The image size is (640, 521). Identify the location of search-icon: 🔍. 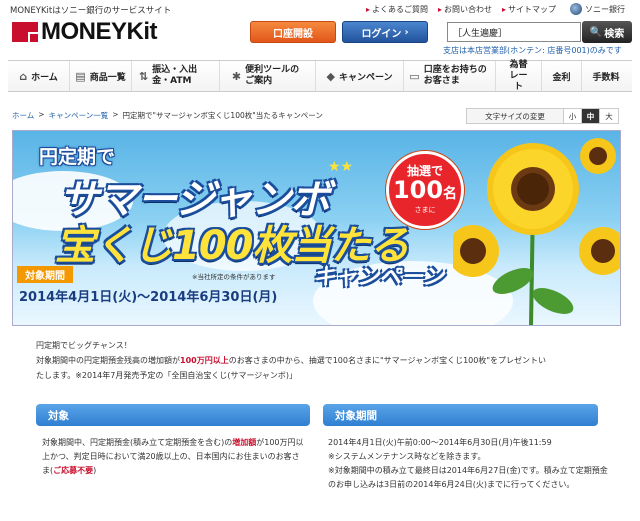
(596, 32).